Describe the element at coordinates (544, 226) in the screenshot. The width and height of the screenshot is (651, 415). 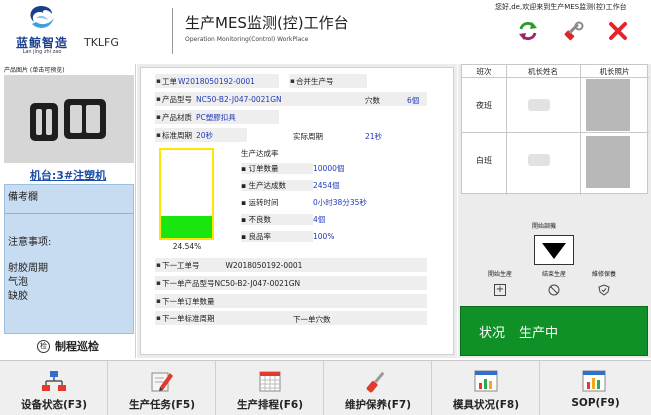
I see `start-setup-label: 開始調機` at that location.